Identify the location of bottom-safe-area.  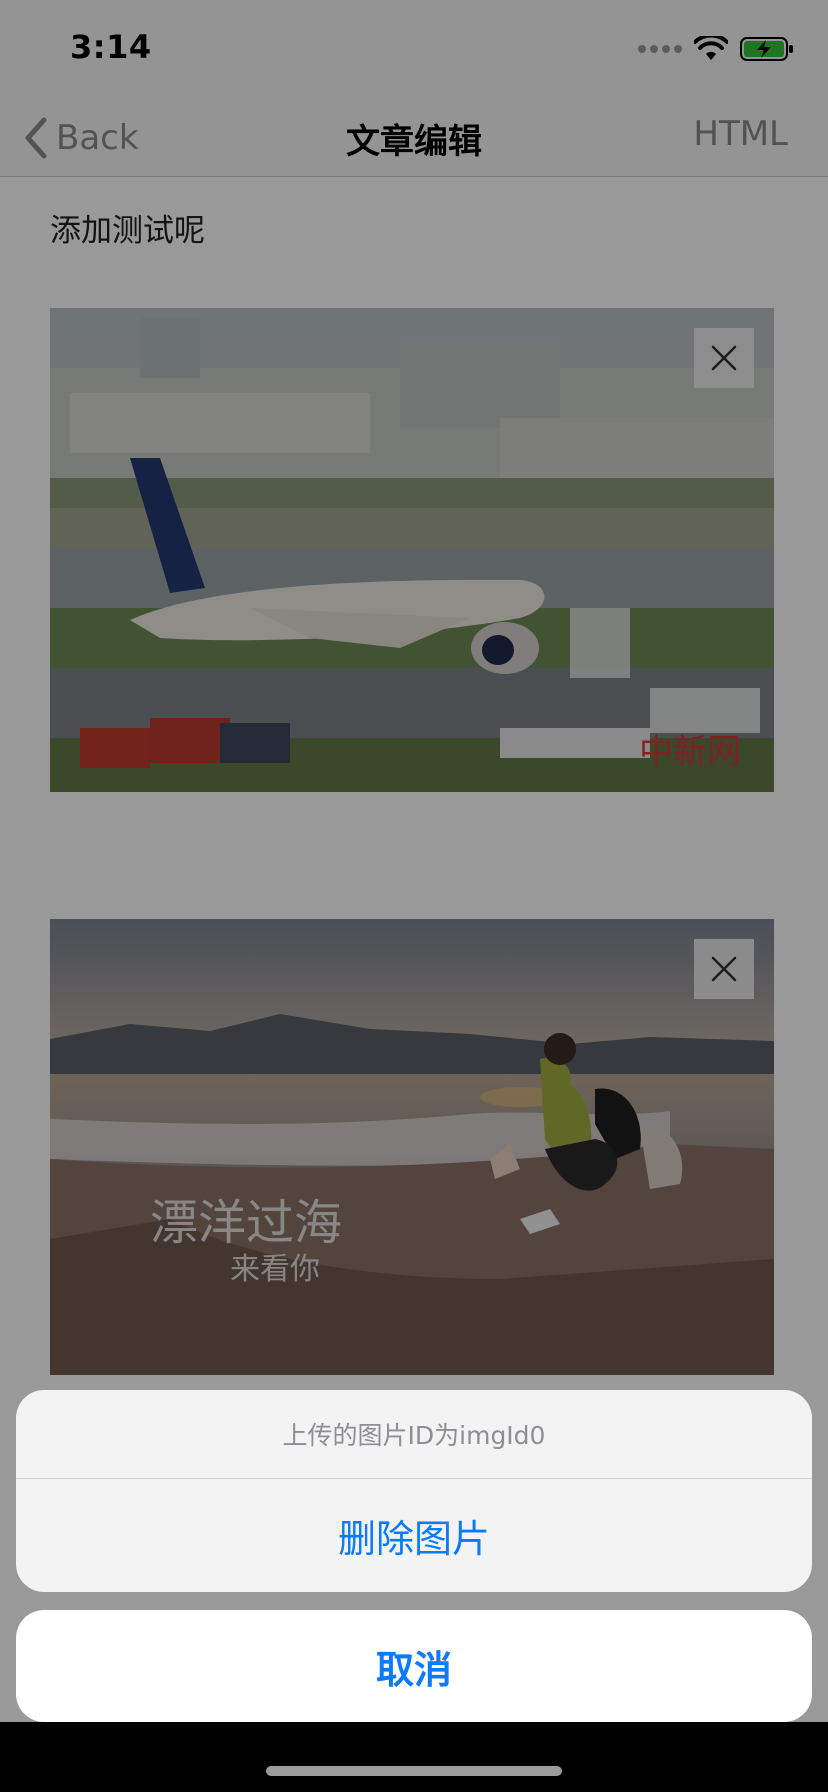
(414, 1757).